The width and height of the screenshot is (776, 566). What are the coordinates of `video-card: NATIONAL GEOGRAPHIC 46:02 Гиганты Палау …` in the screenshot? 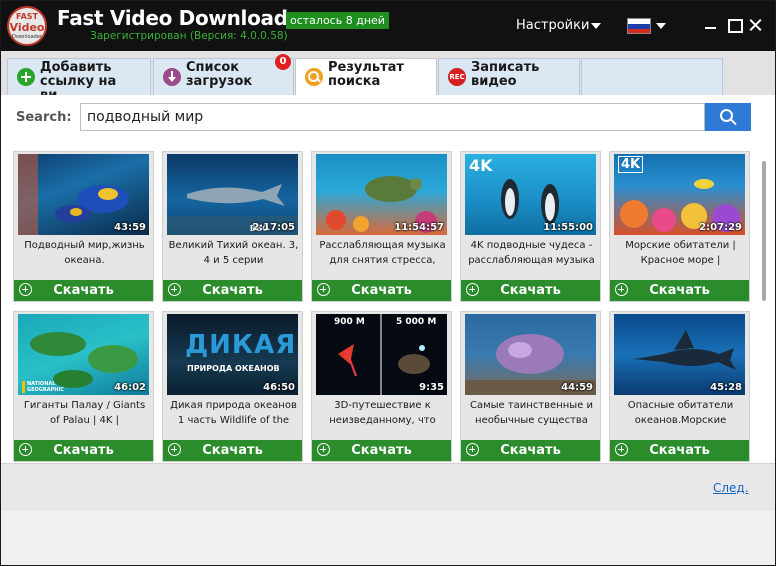 It's located at (83, 386).